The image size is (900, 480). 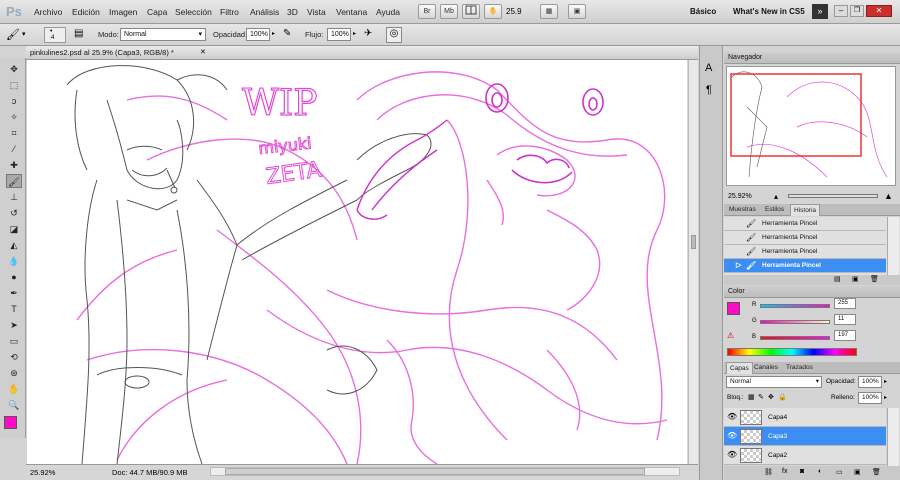 I want to click on pressure-opacity-icon: ✎, so click(x=287, y=33).